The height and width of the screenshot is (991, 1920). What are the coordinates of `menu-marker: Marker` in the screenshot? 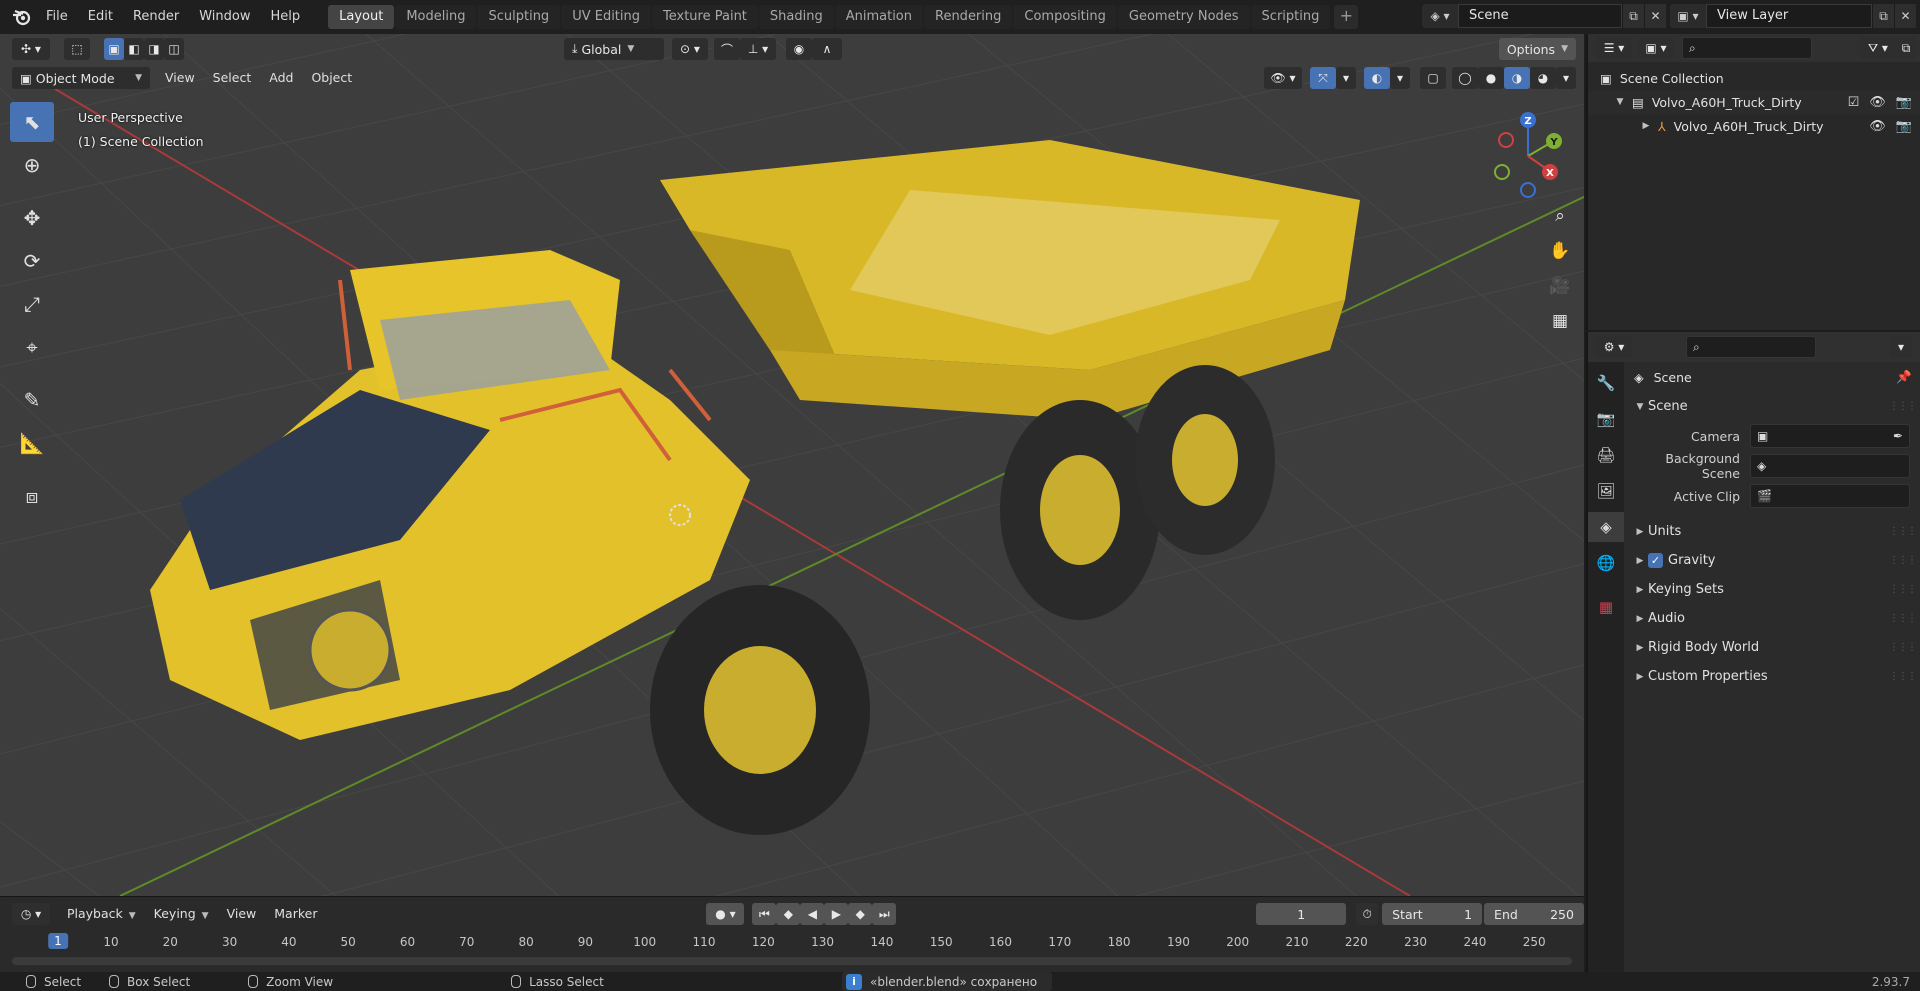 It's located at (295, 914).